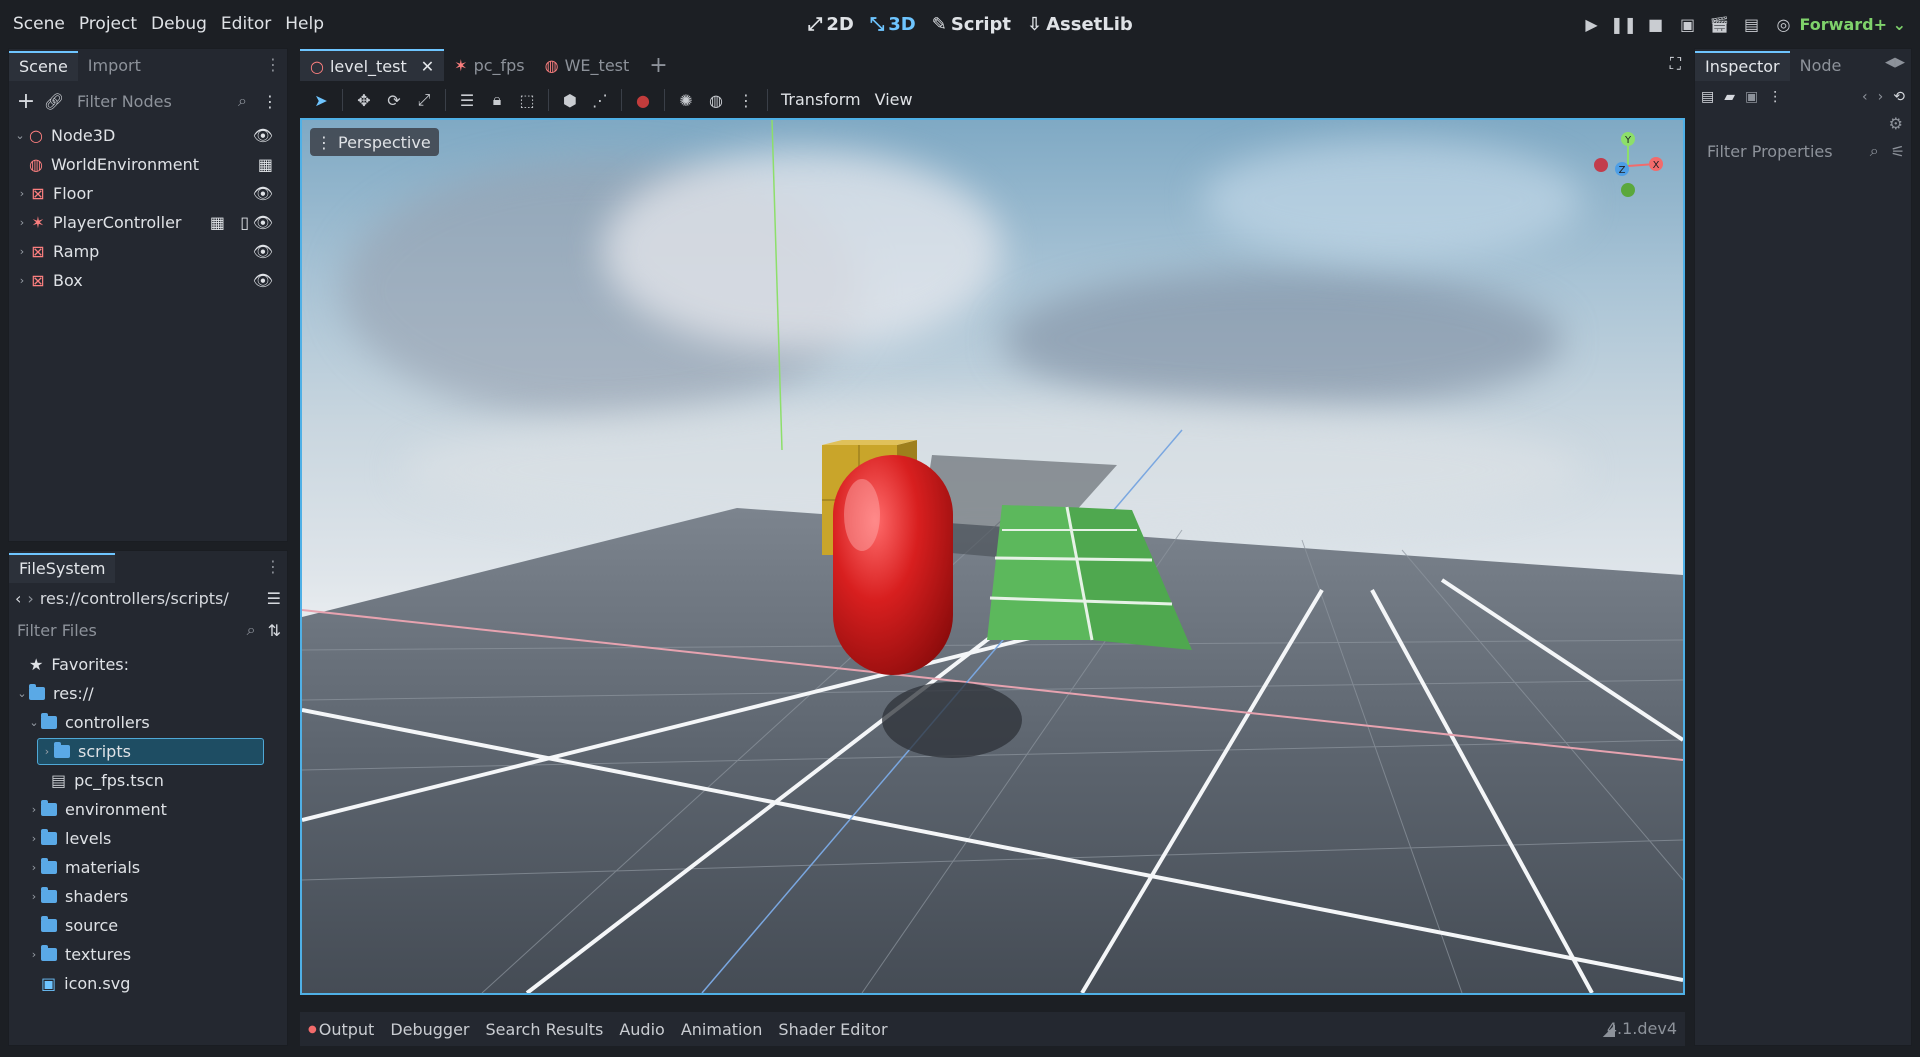 This screenshot has width=1920, height=1057. I want to click on file-root: ⌄ res://, so click(148, 693).